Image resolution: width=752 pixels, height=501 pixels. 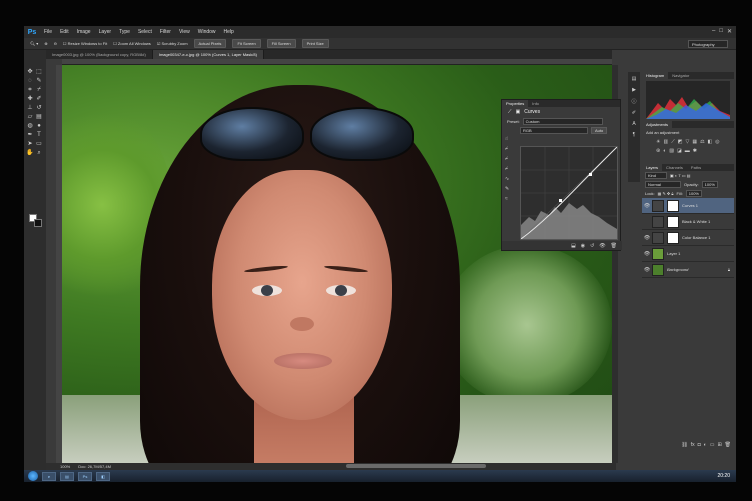 I want to click on curves-icon: ⟋, so click(x=673, y=142).